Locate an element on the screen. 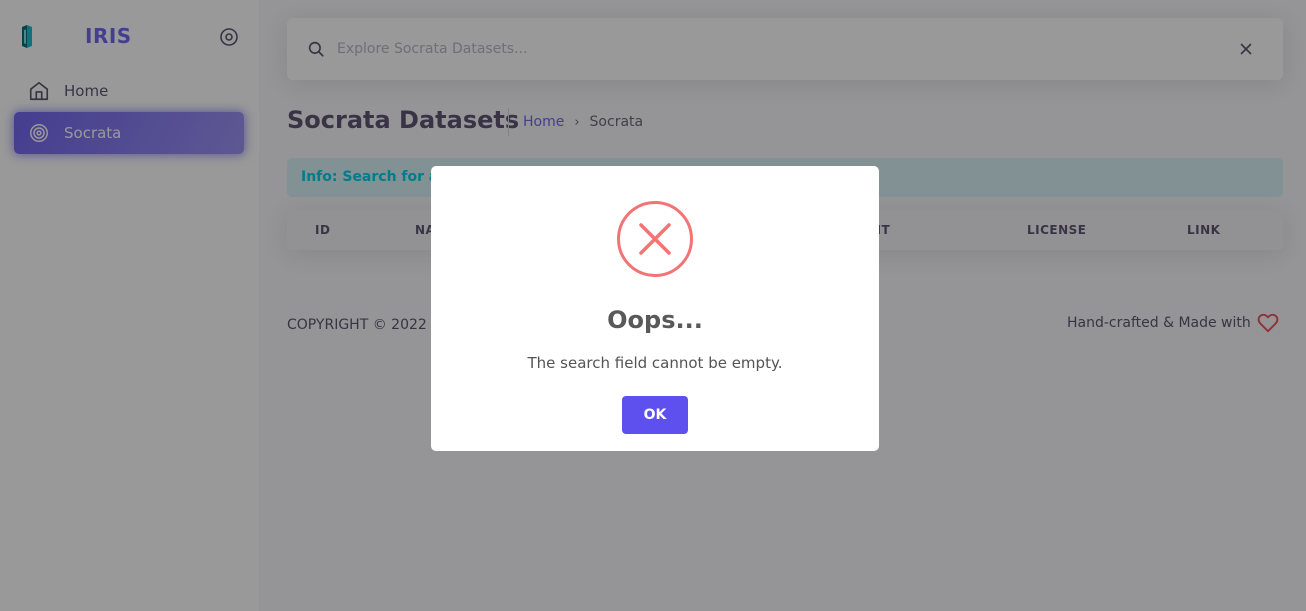 The width and height of the screenshot is (1306, 611). dialog-message: The search field cannot be empty. is located at coordinates (655, 363).